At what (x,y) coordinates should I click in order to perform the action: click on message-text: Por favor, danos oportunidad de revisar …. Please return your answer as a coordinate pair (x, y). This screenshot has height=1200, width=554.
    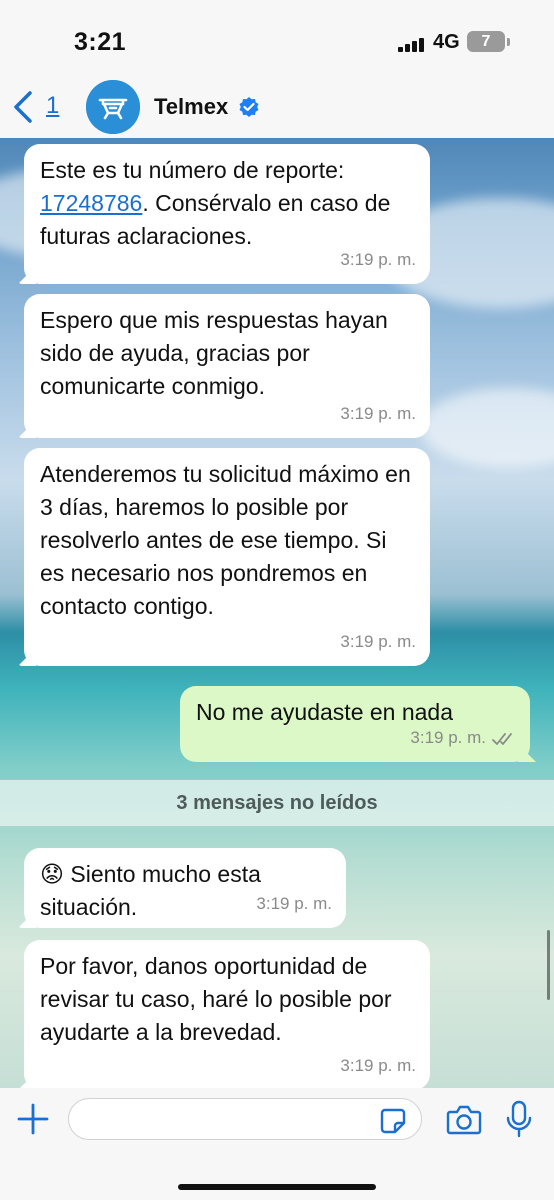
    Looking at the image, I should click on (216, 999).